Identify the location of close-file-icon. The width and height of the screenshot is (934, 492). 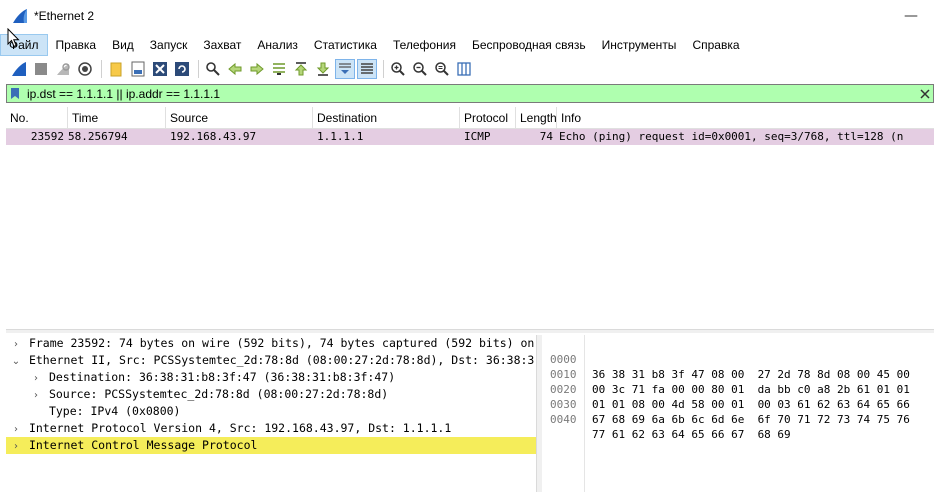
(160, 69).